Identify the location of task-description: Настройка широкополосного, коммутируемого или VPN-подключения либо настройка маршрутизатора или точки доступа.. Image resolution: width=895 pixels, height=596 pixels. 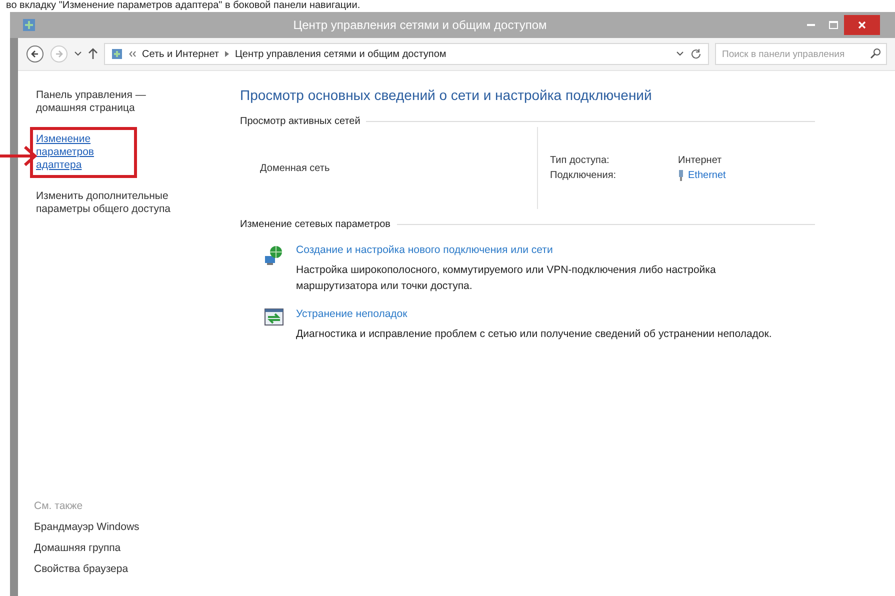
(506, 278).